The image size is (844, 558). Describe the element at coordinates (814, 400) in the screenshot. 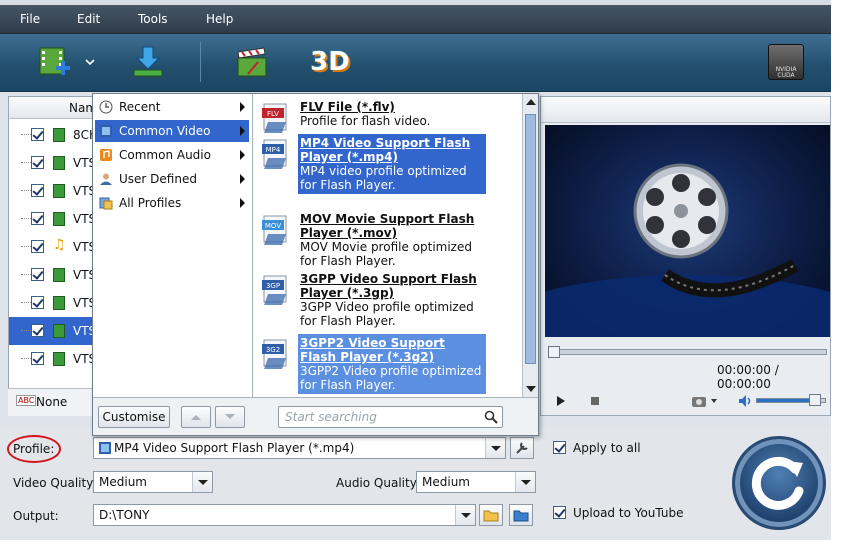

I see `volume-knob` at that location.